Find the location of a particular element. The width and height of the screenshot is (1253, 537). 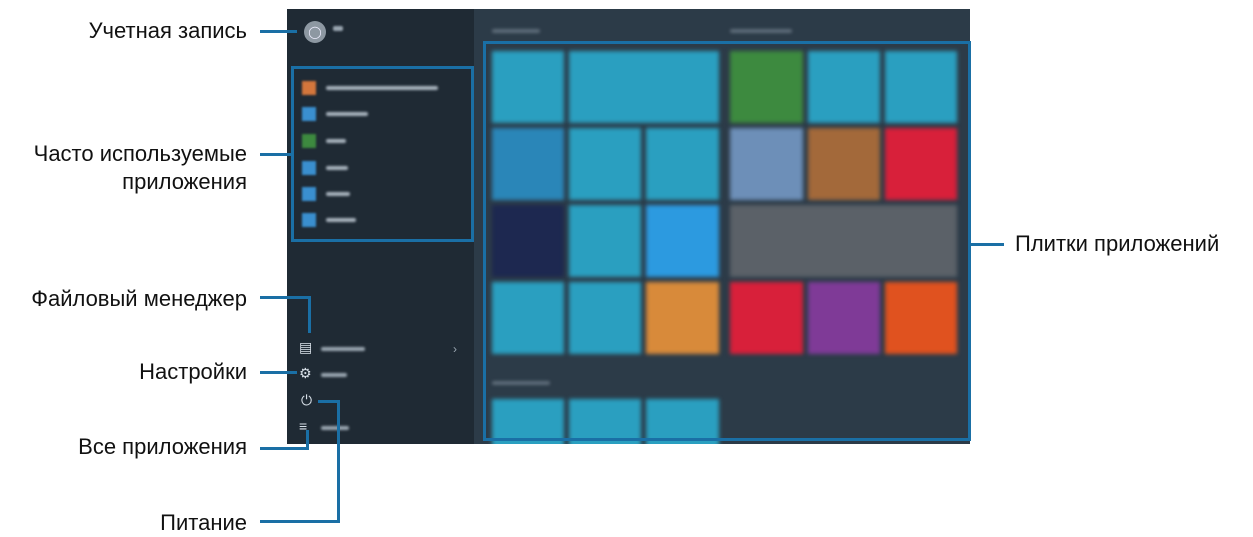

callout-all-apps: Все приложения is located at coordinates (162, 446).